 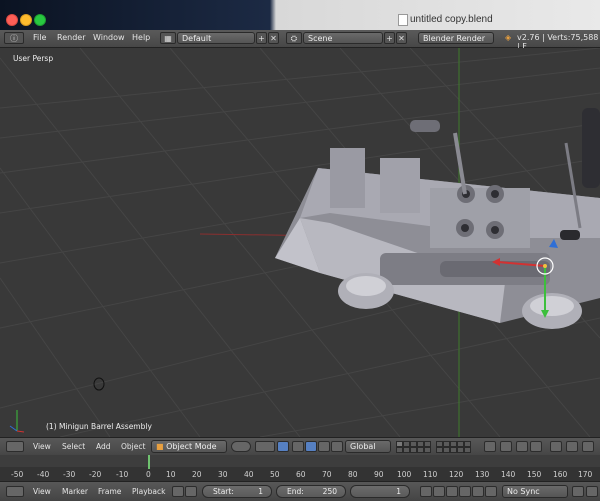 What do you see at coordinates (465, 491) in the screenshot?
I see `play-icon` at bounding box center [465, 491].